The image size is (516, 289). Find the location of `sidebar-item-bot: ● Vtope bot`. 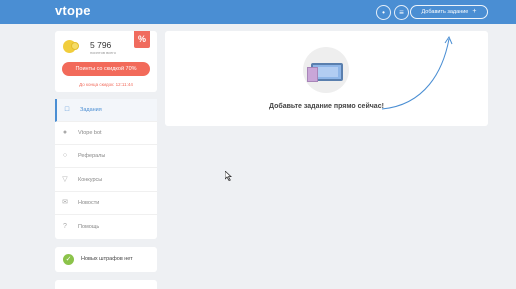

sidebar-item-bot: ● Vtope bot is located at coordinates (106, 133).